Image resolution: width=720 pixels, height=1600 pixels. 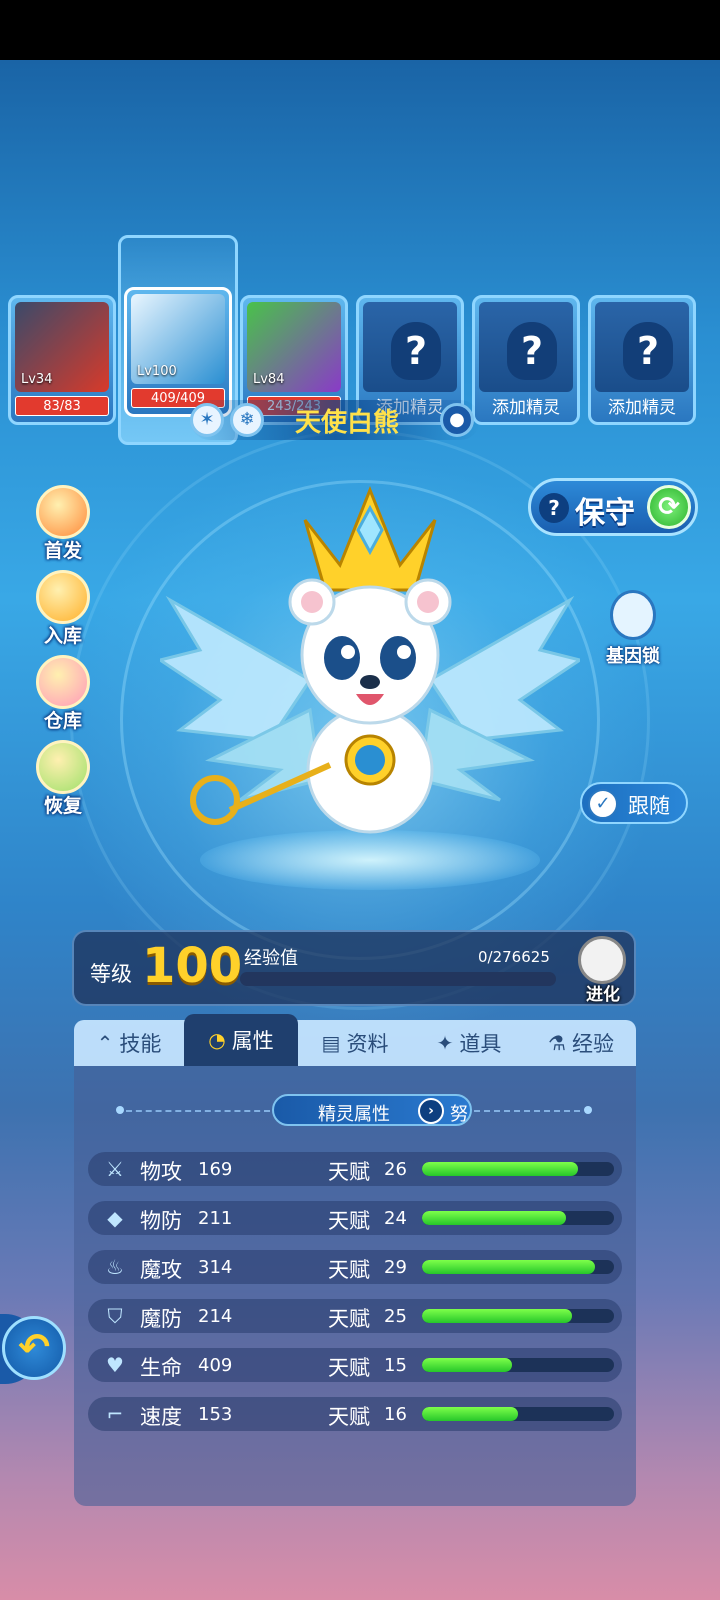 What do you see at coordinates (395, 1169) in the screenshot?
I see `talent-value: 26` at bounding box center [395, 1169].